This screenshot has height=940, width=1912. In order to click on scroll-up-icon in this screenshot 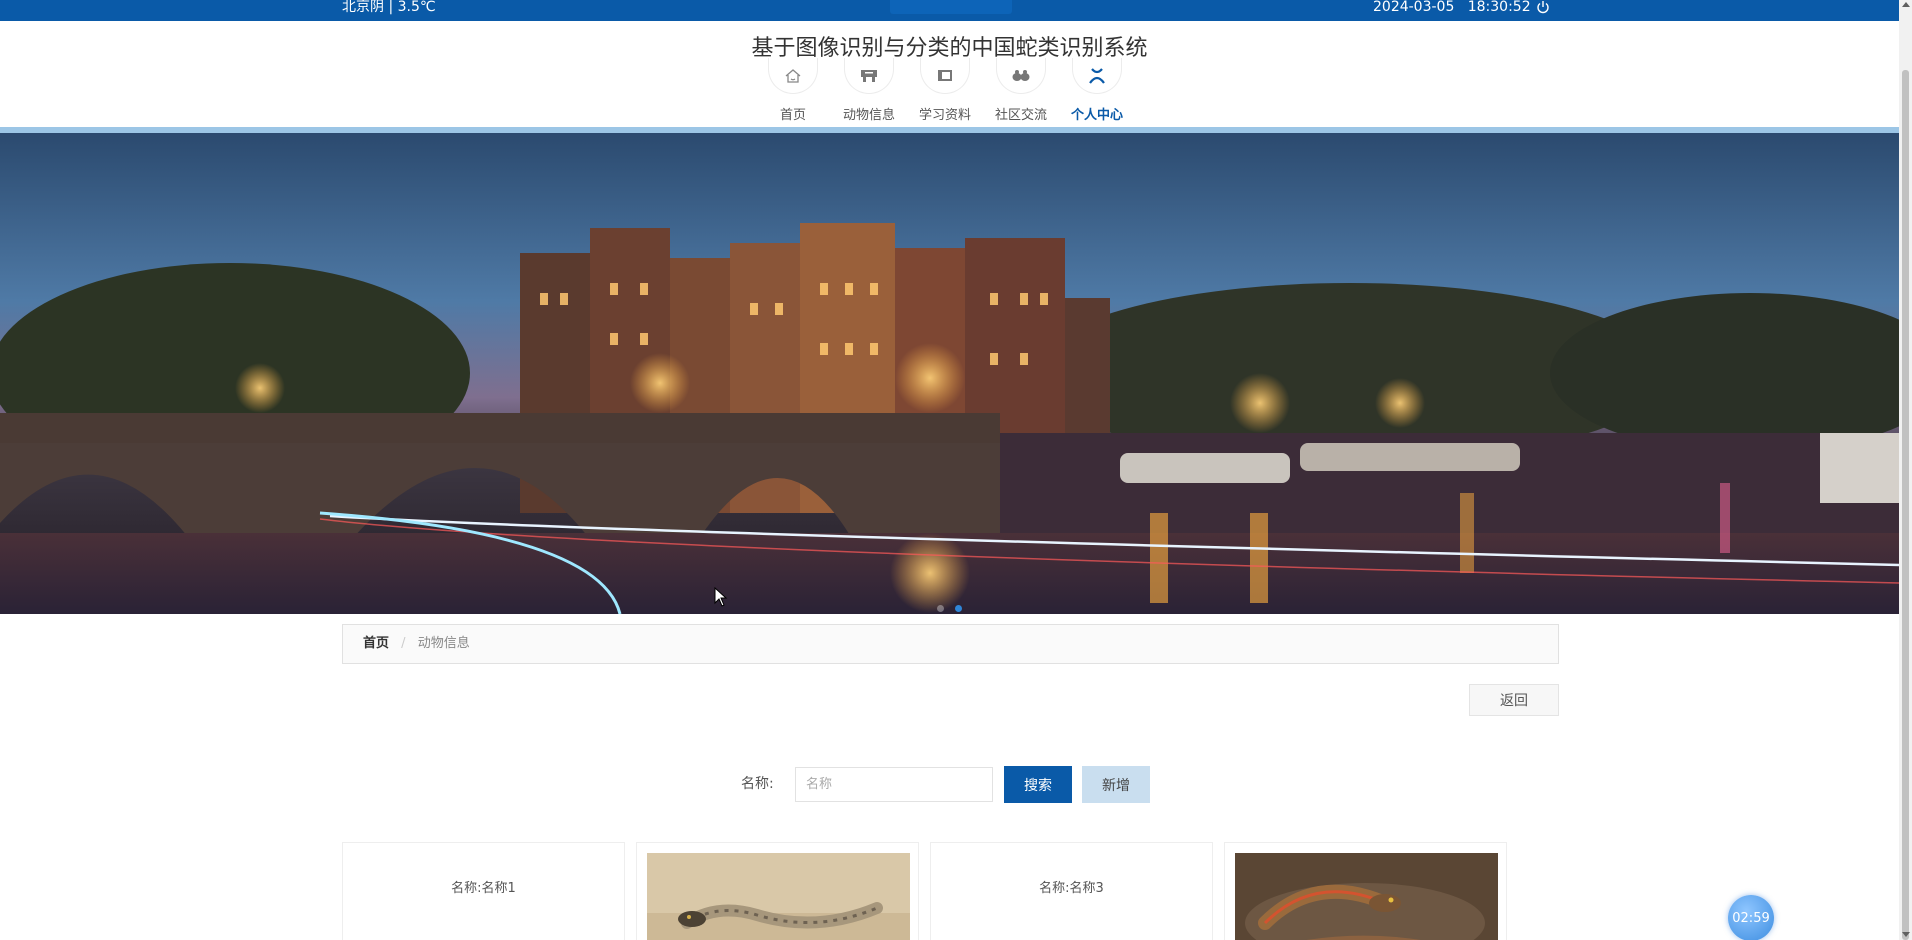, I will do `click(1906, 4)`.